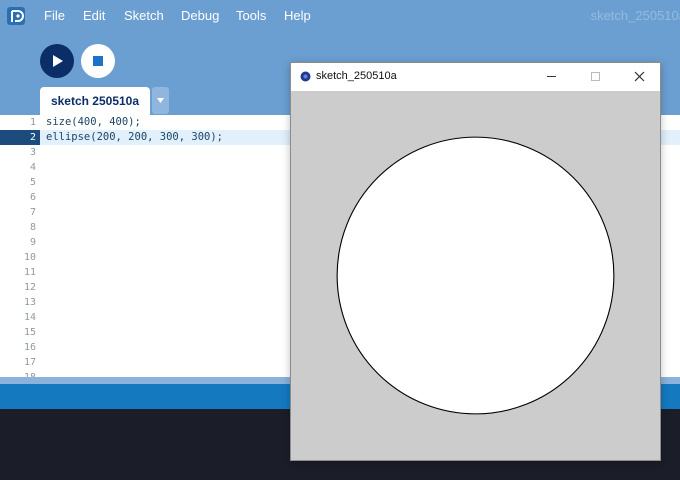 The height and width of the screenshot is (480, 680). What do you see at coordinates (200, 15) in the screenshot?
I see `menu-debug: Debug` at bounding box center [200, 15].